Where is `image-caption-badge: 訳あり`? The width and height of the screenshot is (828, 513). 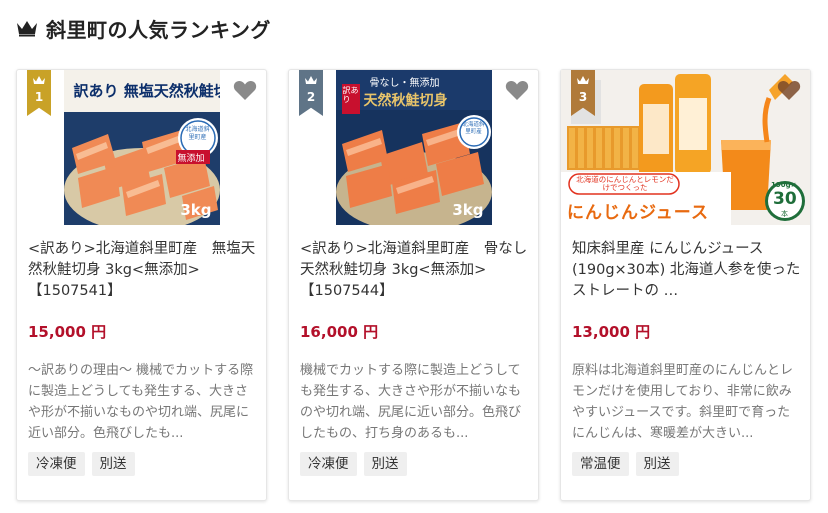
image-caption-badge: 訳あり is located at coordinates (350, 95).